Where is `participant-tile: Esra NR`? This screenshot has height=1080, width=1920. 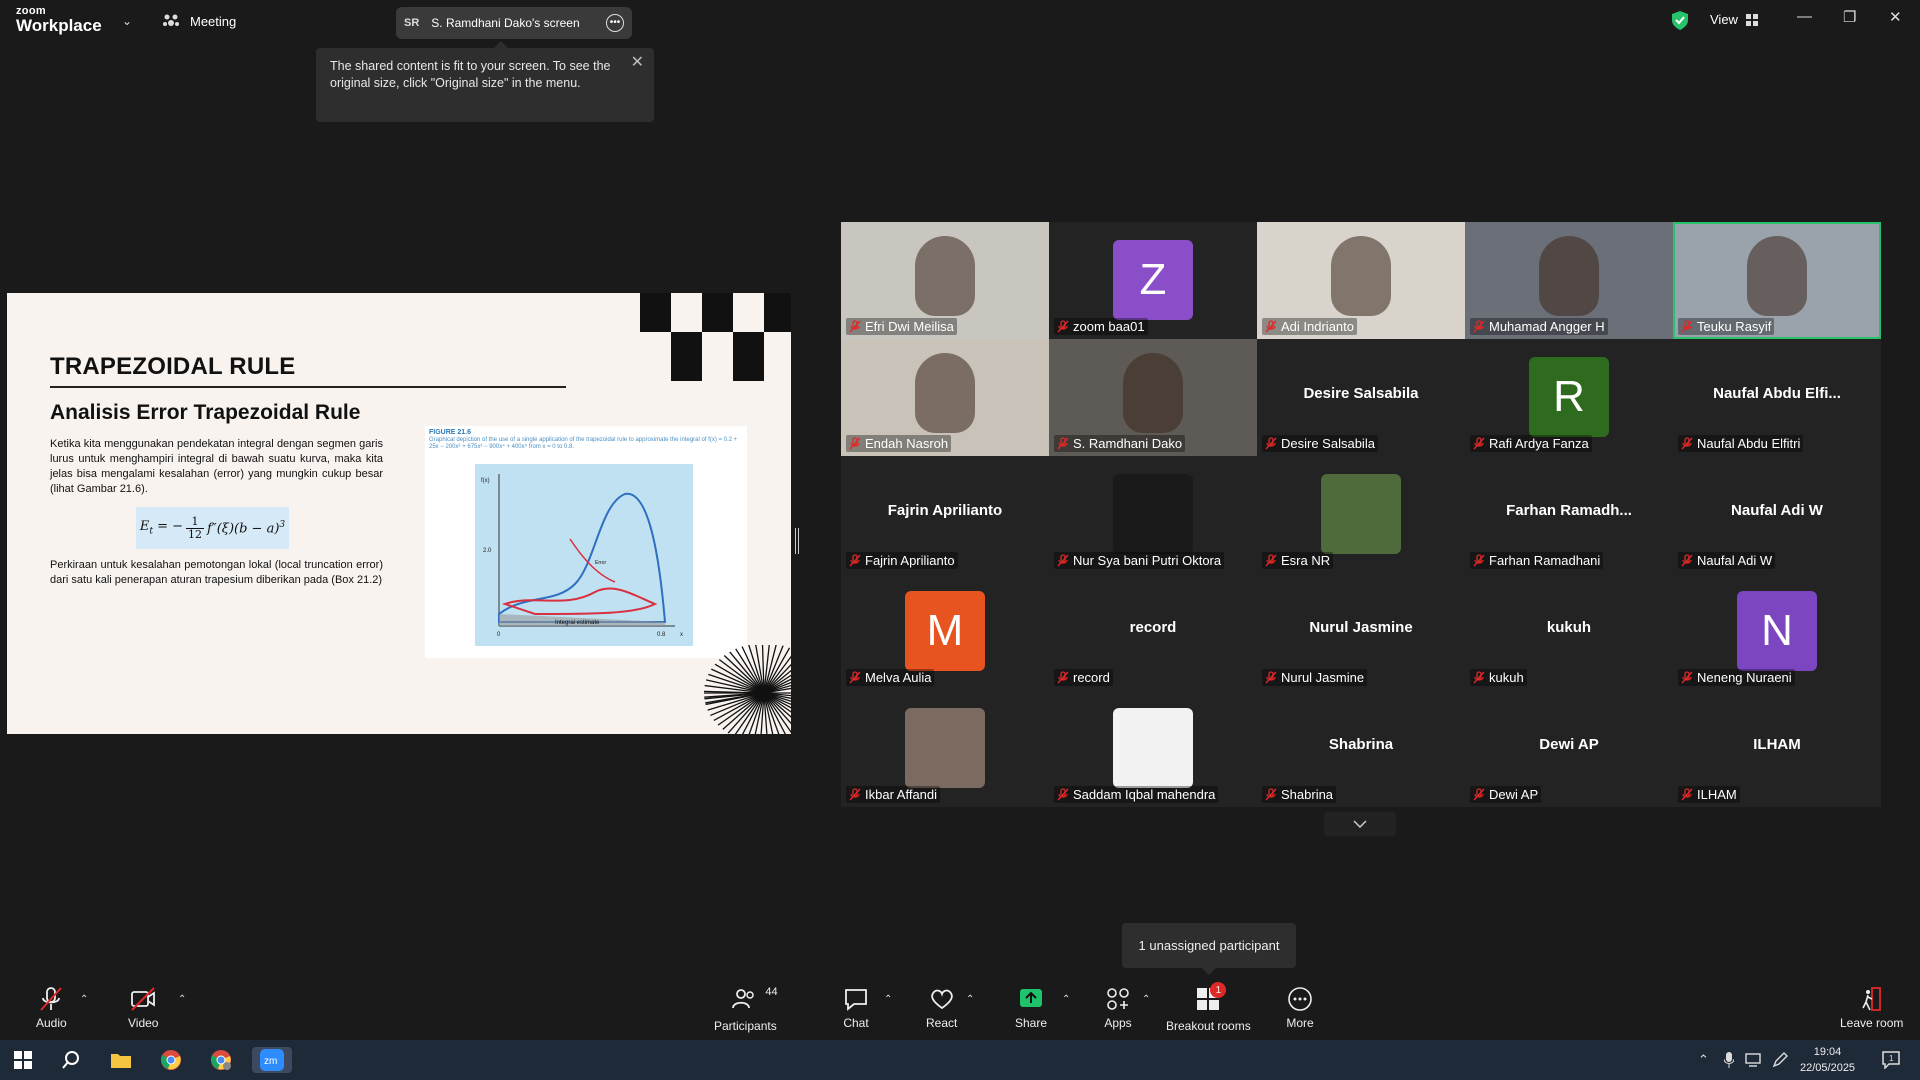 participant-tile: Esra NR is located at coordinates (1361, 514).